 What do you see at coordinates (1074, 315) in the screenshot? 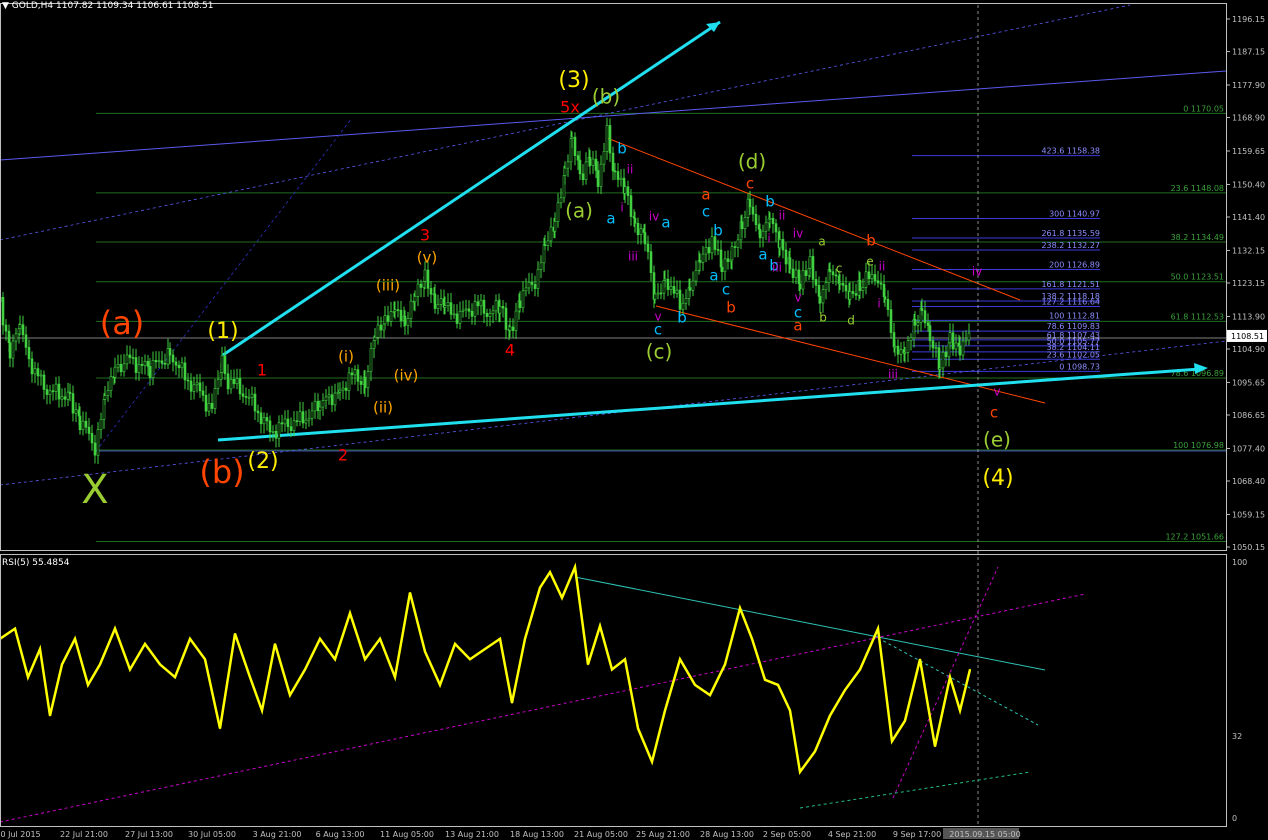
I see `fib-extension-label: 100 1112.81` at bounding box center [1074, 315].